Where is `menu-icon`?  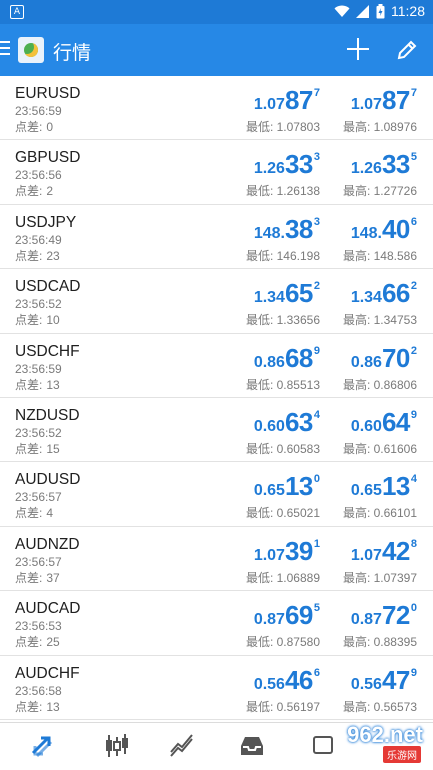
menu-icon is located at coordinates (5, 48).